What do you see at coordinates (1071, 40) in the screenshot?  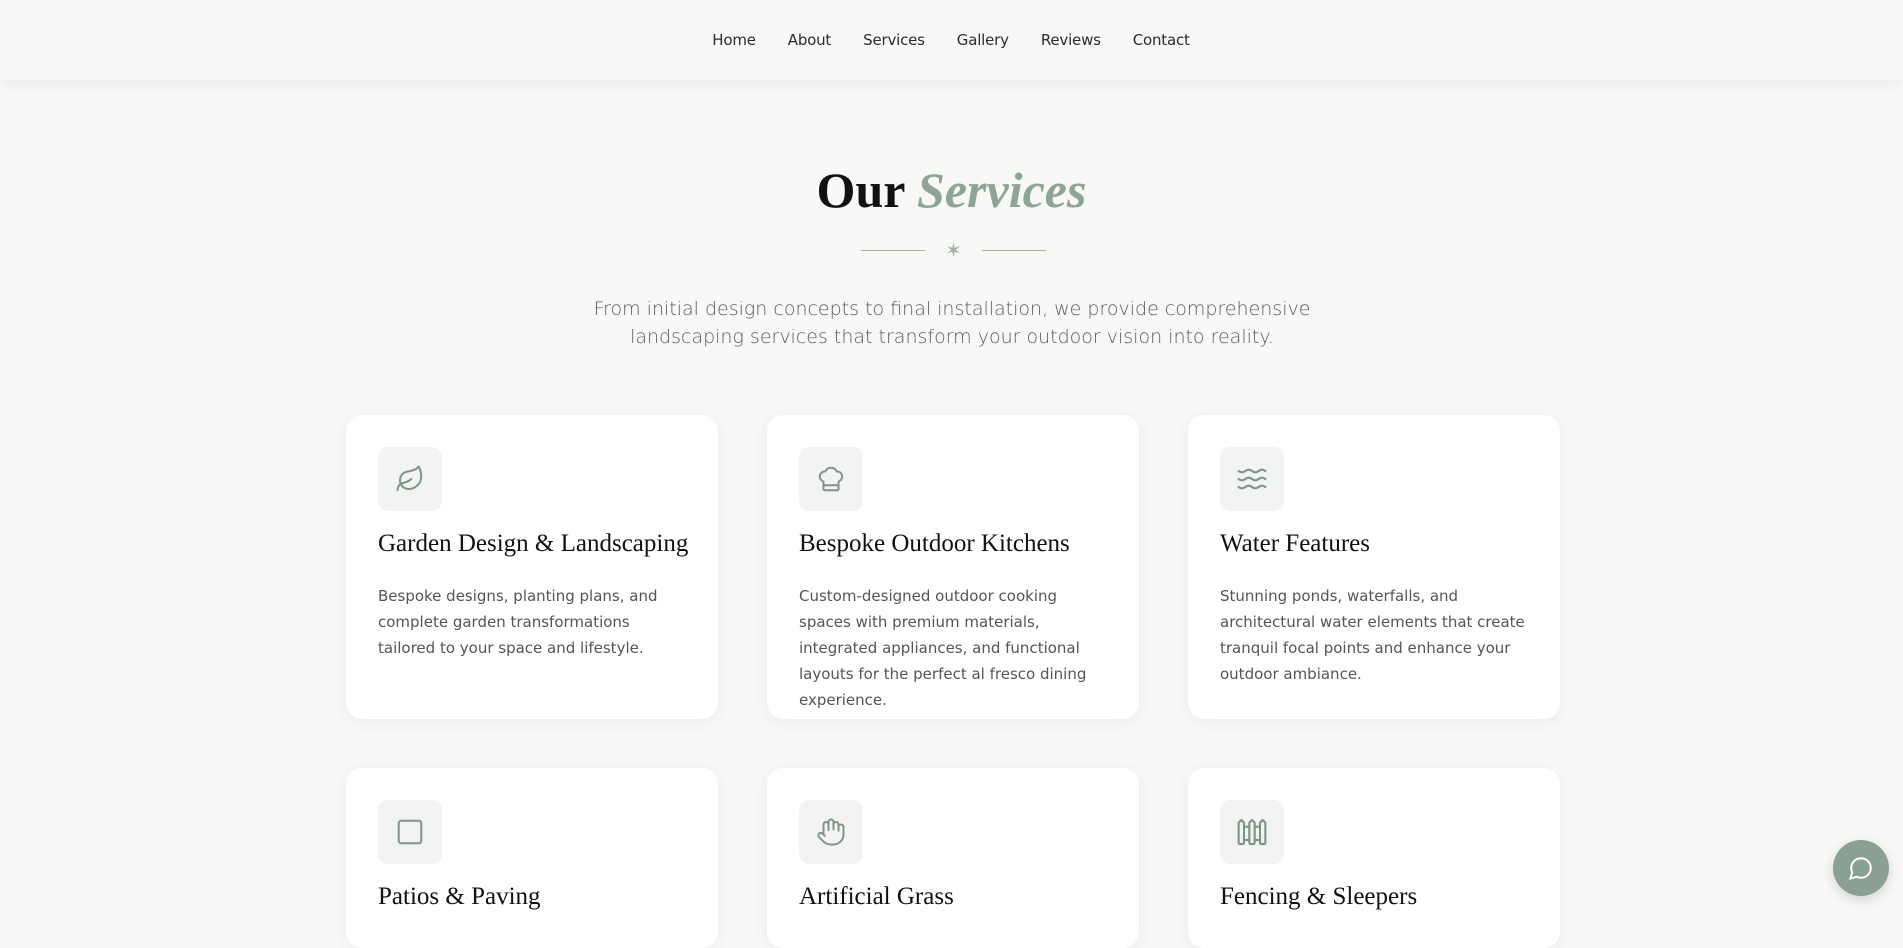 I see `nav-link-reviews: Reviews` at bounding box center [1071, 40].